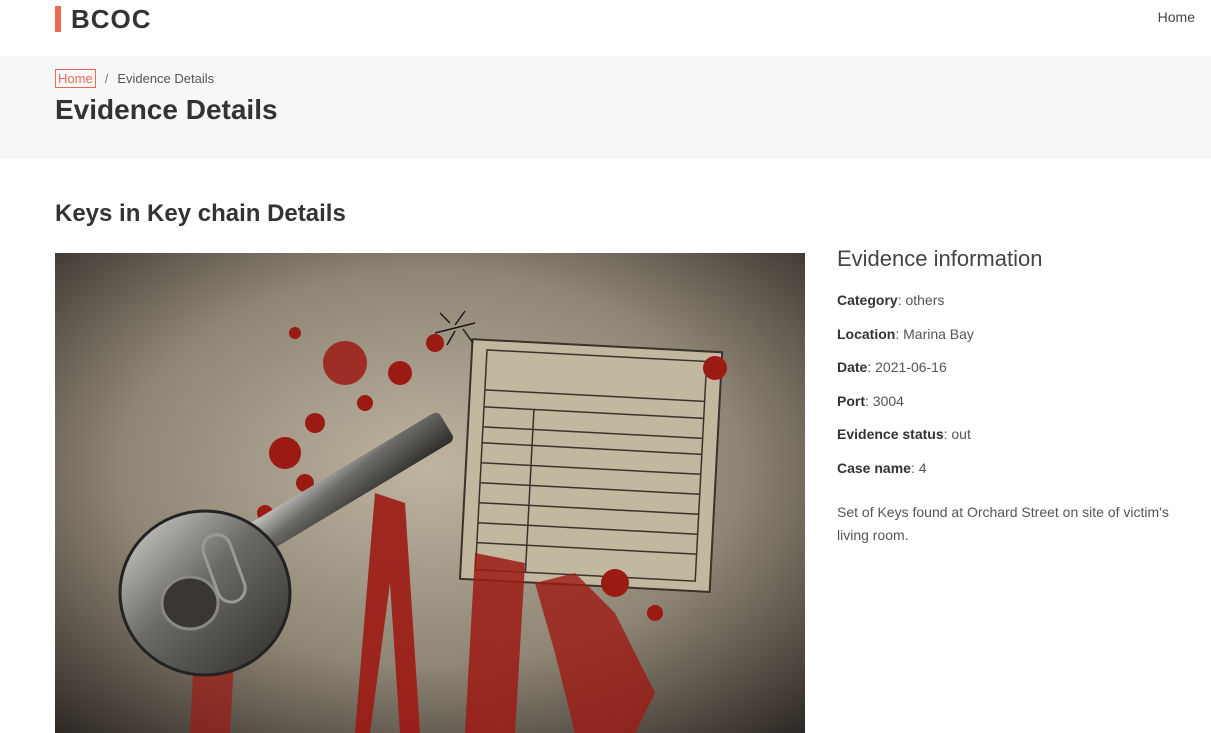 The height and width of the screenshot is (733, 1211). What do you see at coordinates (922, 467) in the screenshot?
I see `info-value: 4` at bounding box center [922, 467].